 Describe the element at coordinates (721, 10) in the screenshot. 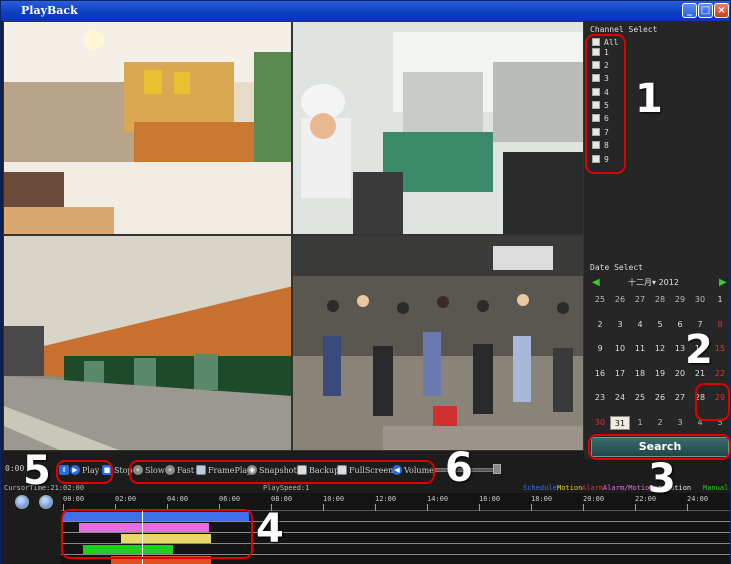

I see `close-button: ×` at that location.